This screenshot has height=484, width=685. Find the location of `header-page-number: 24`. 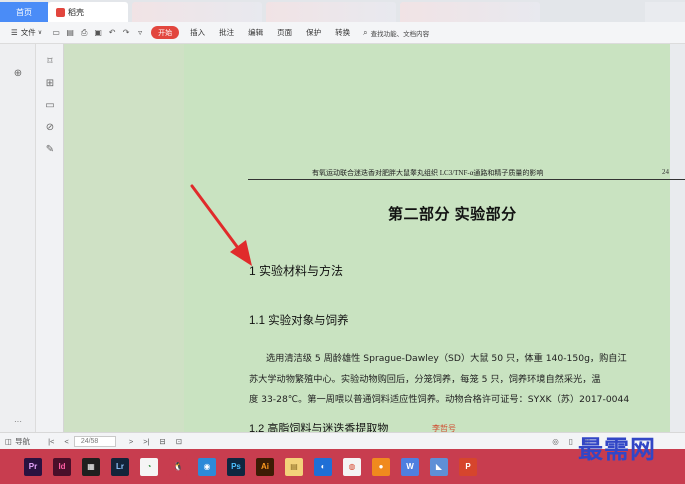

header-page-number: 24 is located at coordinates (665, 172).